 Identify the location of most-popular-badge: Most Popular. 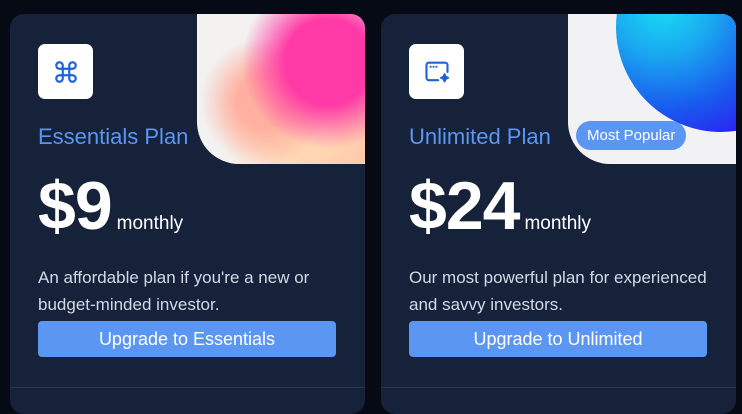
(631, 135).